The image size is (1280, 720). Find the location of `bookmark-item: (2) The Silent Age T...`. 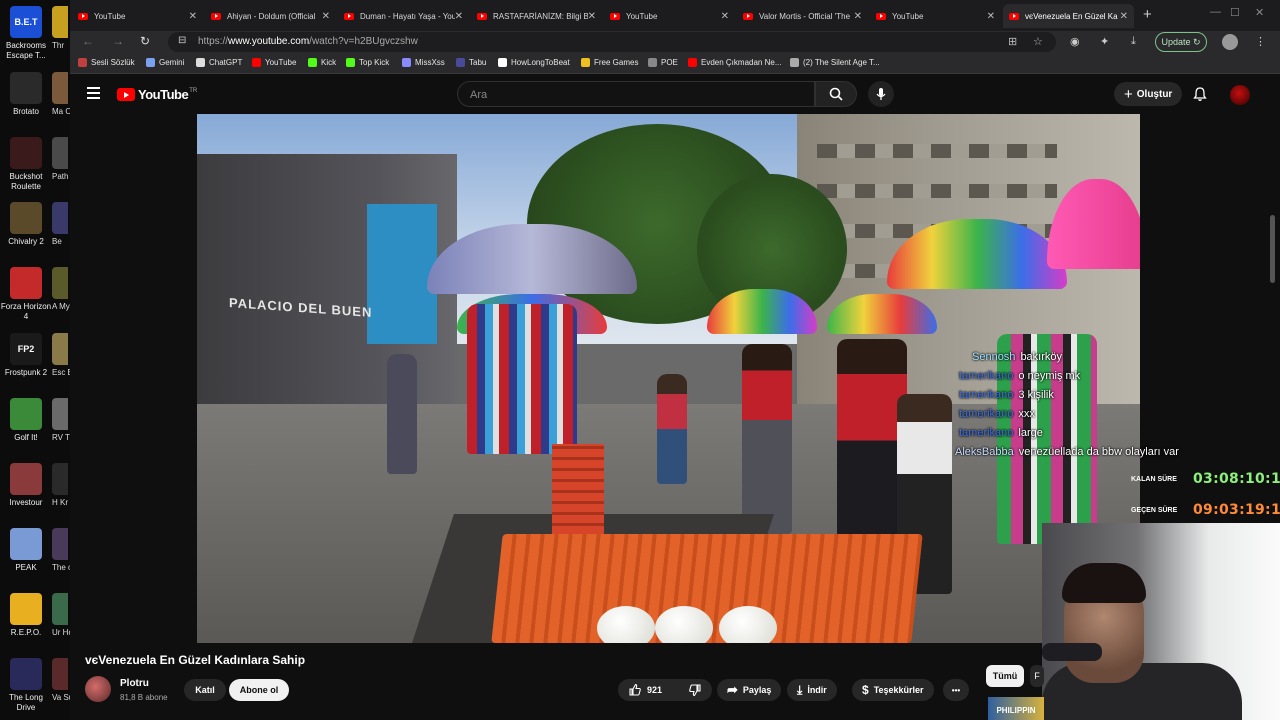

bookmark-item: (2) The Silent Age T... is located at coordinates (835, 62).